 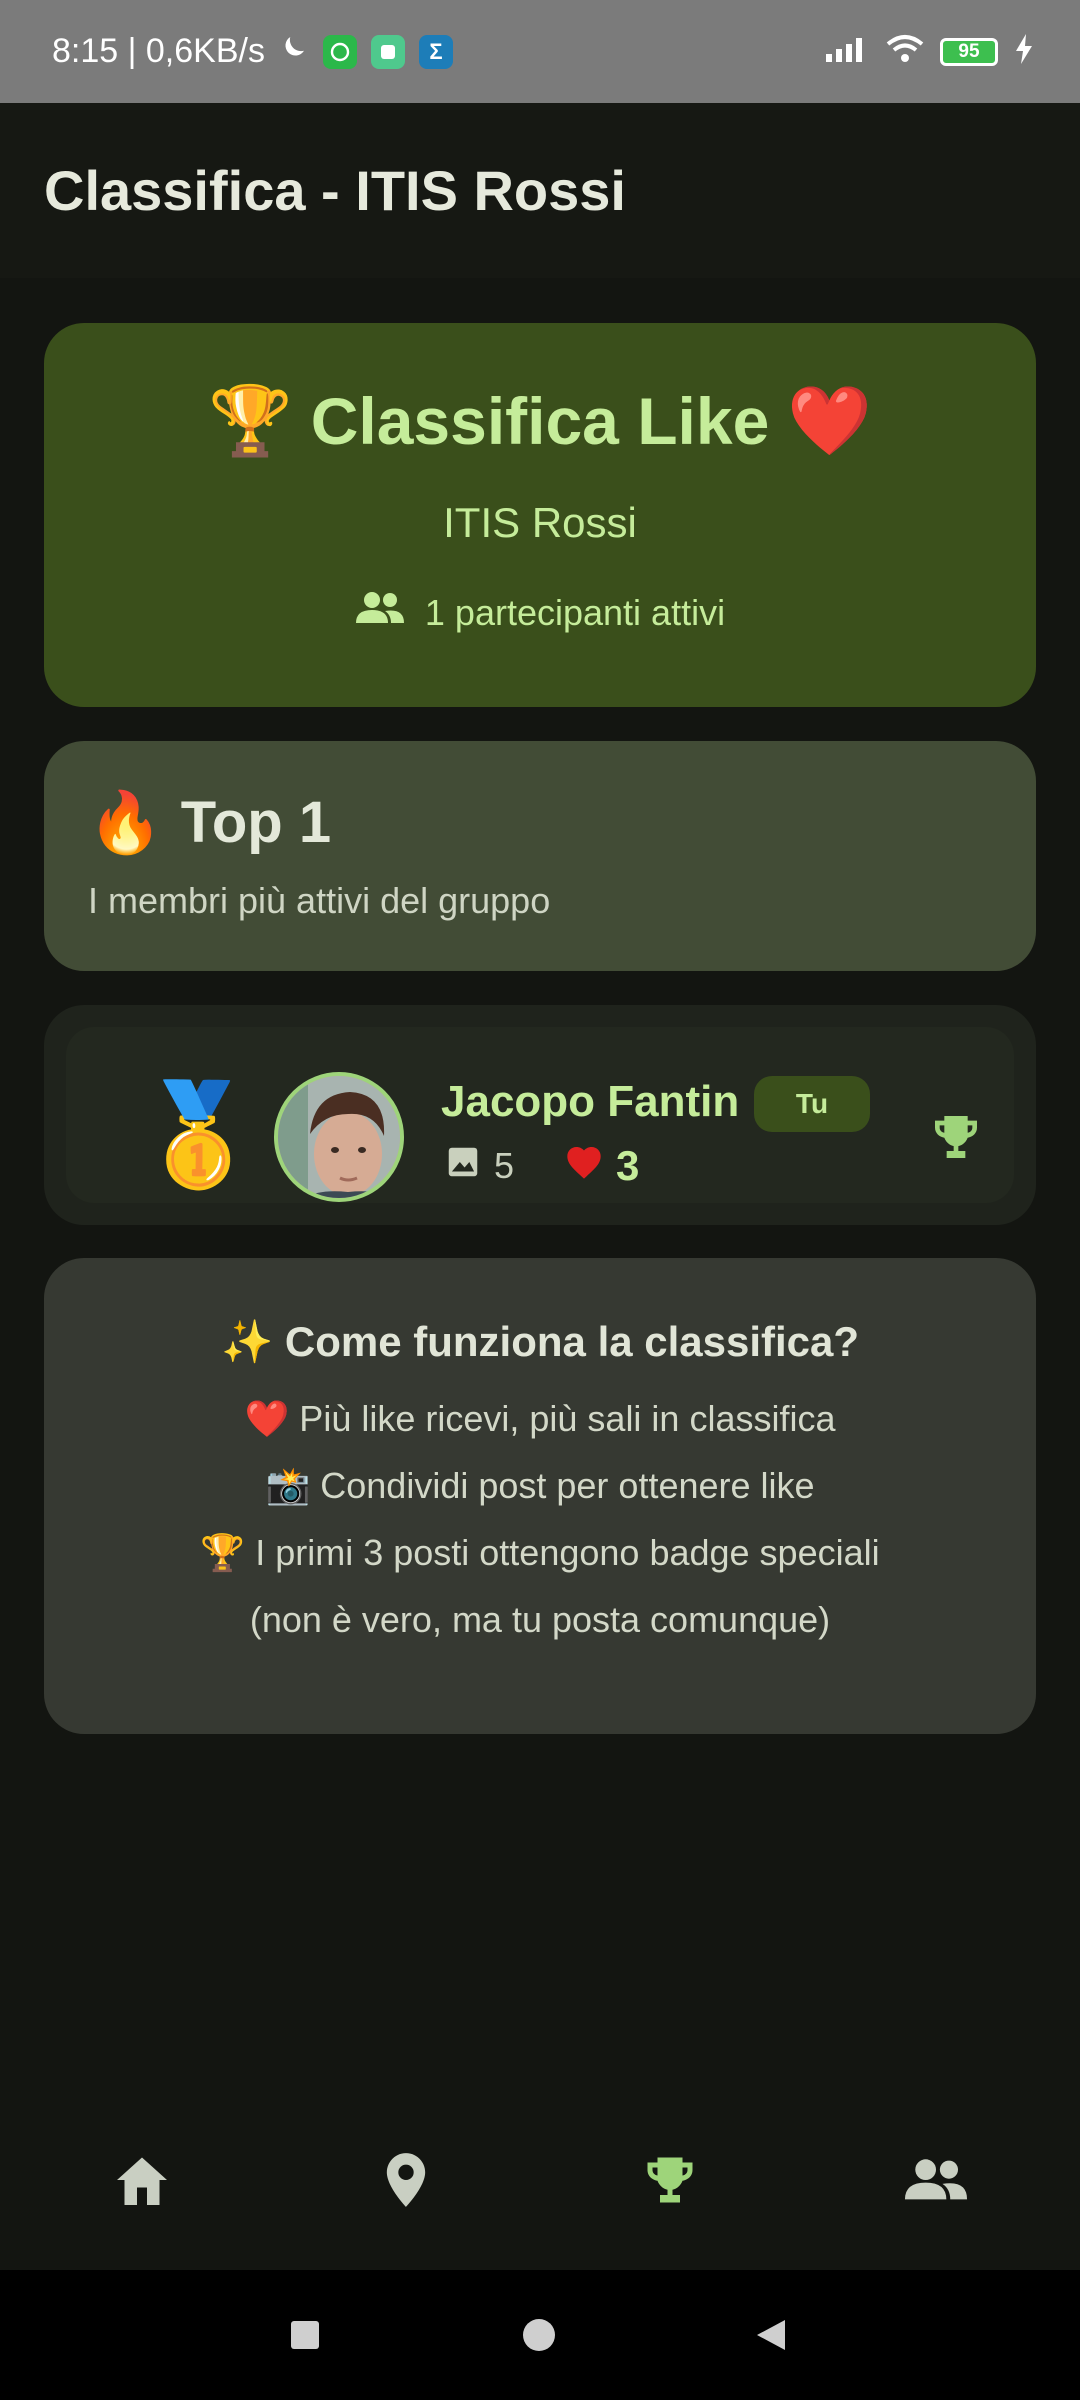 What do you see at coordinates (540, 522) in the screenshot?
I see `school-name: ITIS Rossi` at bounding box center [540, 522].